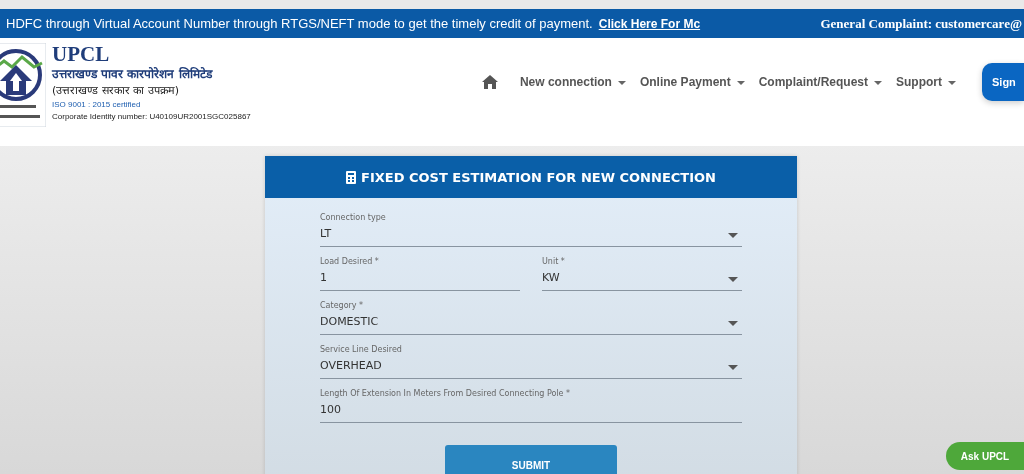 The height and width of the screenshot is (474, 1024). I want to click on input-field: Length Of Extension In Meters From Desired Connecting Pole * 100, so click(531, 405).